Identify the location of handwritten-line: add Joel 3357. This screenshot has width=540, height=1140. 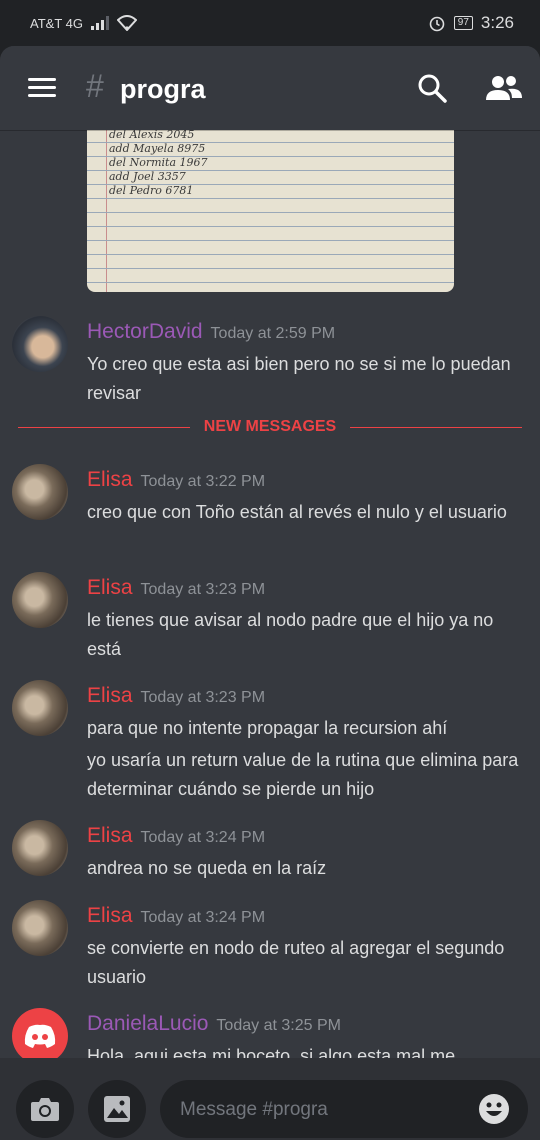
(147, 176).